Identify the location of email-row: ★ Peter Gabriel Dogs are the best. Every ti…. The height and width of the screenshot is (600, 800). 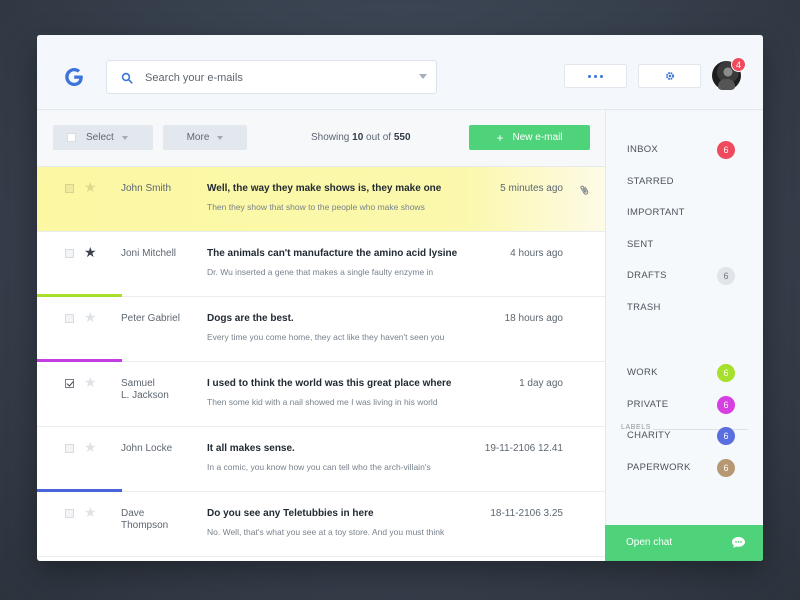
(321, 329).